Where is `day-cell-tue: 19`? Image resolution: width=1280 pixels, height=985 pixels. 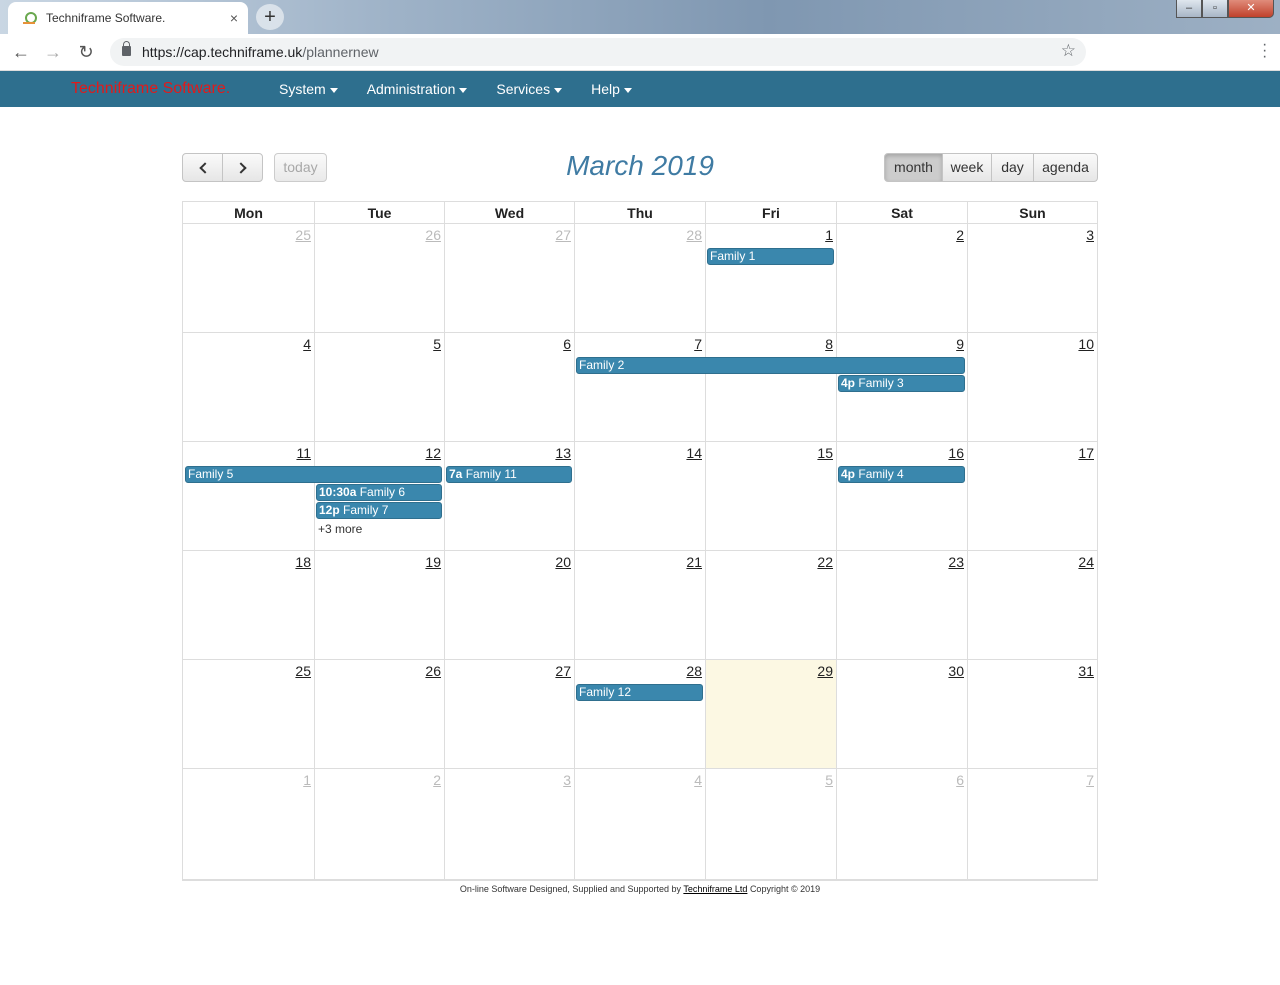
day-cell-tue: 19 is located at coordinates (379, 605).